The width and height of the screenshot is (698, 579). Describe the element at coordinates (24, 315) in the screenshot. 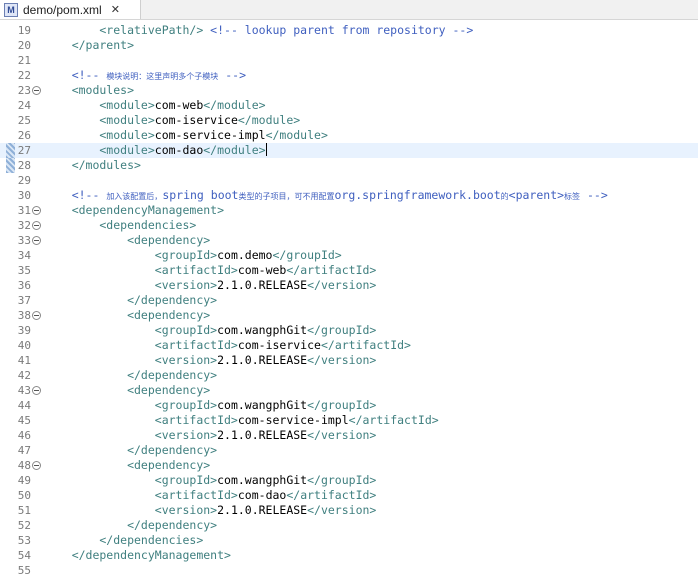

I see `line-number: 38` at that location.